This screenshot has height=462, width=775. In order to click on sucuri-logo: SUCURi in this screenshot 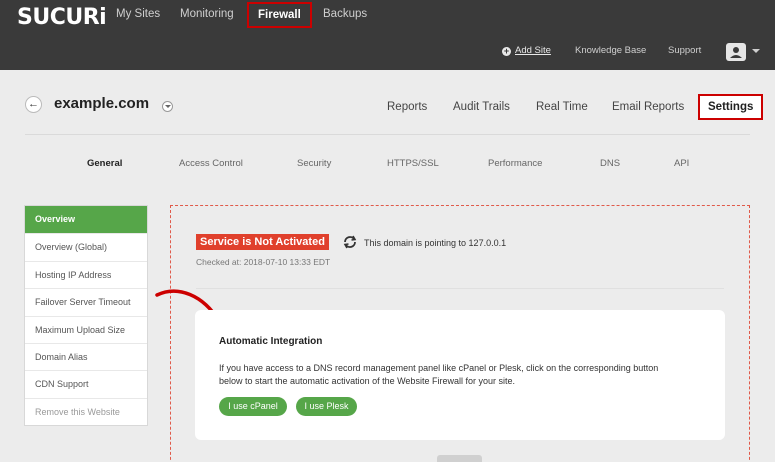, I will do `click(62, 17)`.